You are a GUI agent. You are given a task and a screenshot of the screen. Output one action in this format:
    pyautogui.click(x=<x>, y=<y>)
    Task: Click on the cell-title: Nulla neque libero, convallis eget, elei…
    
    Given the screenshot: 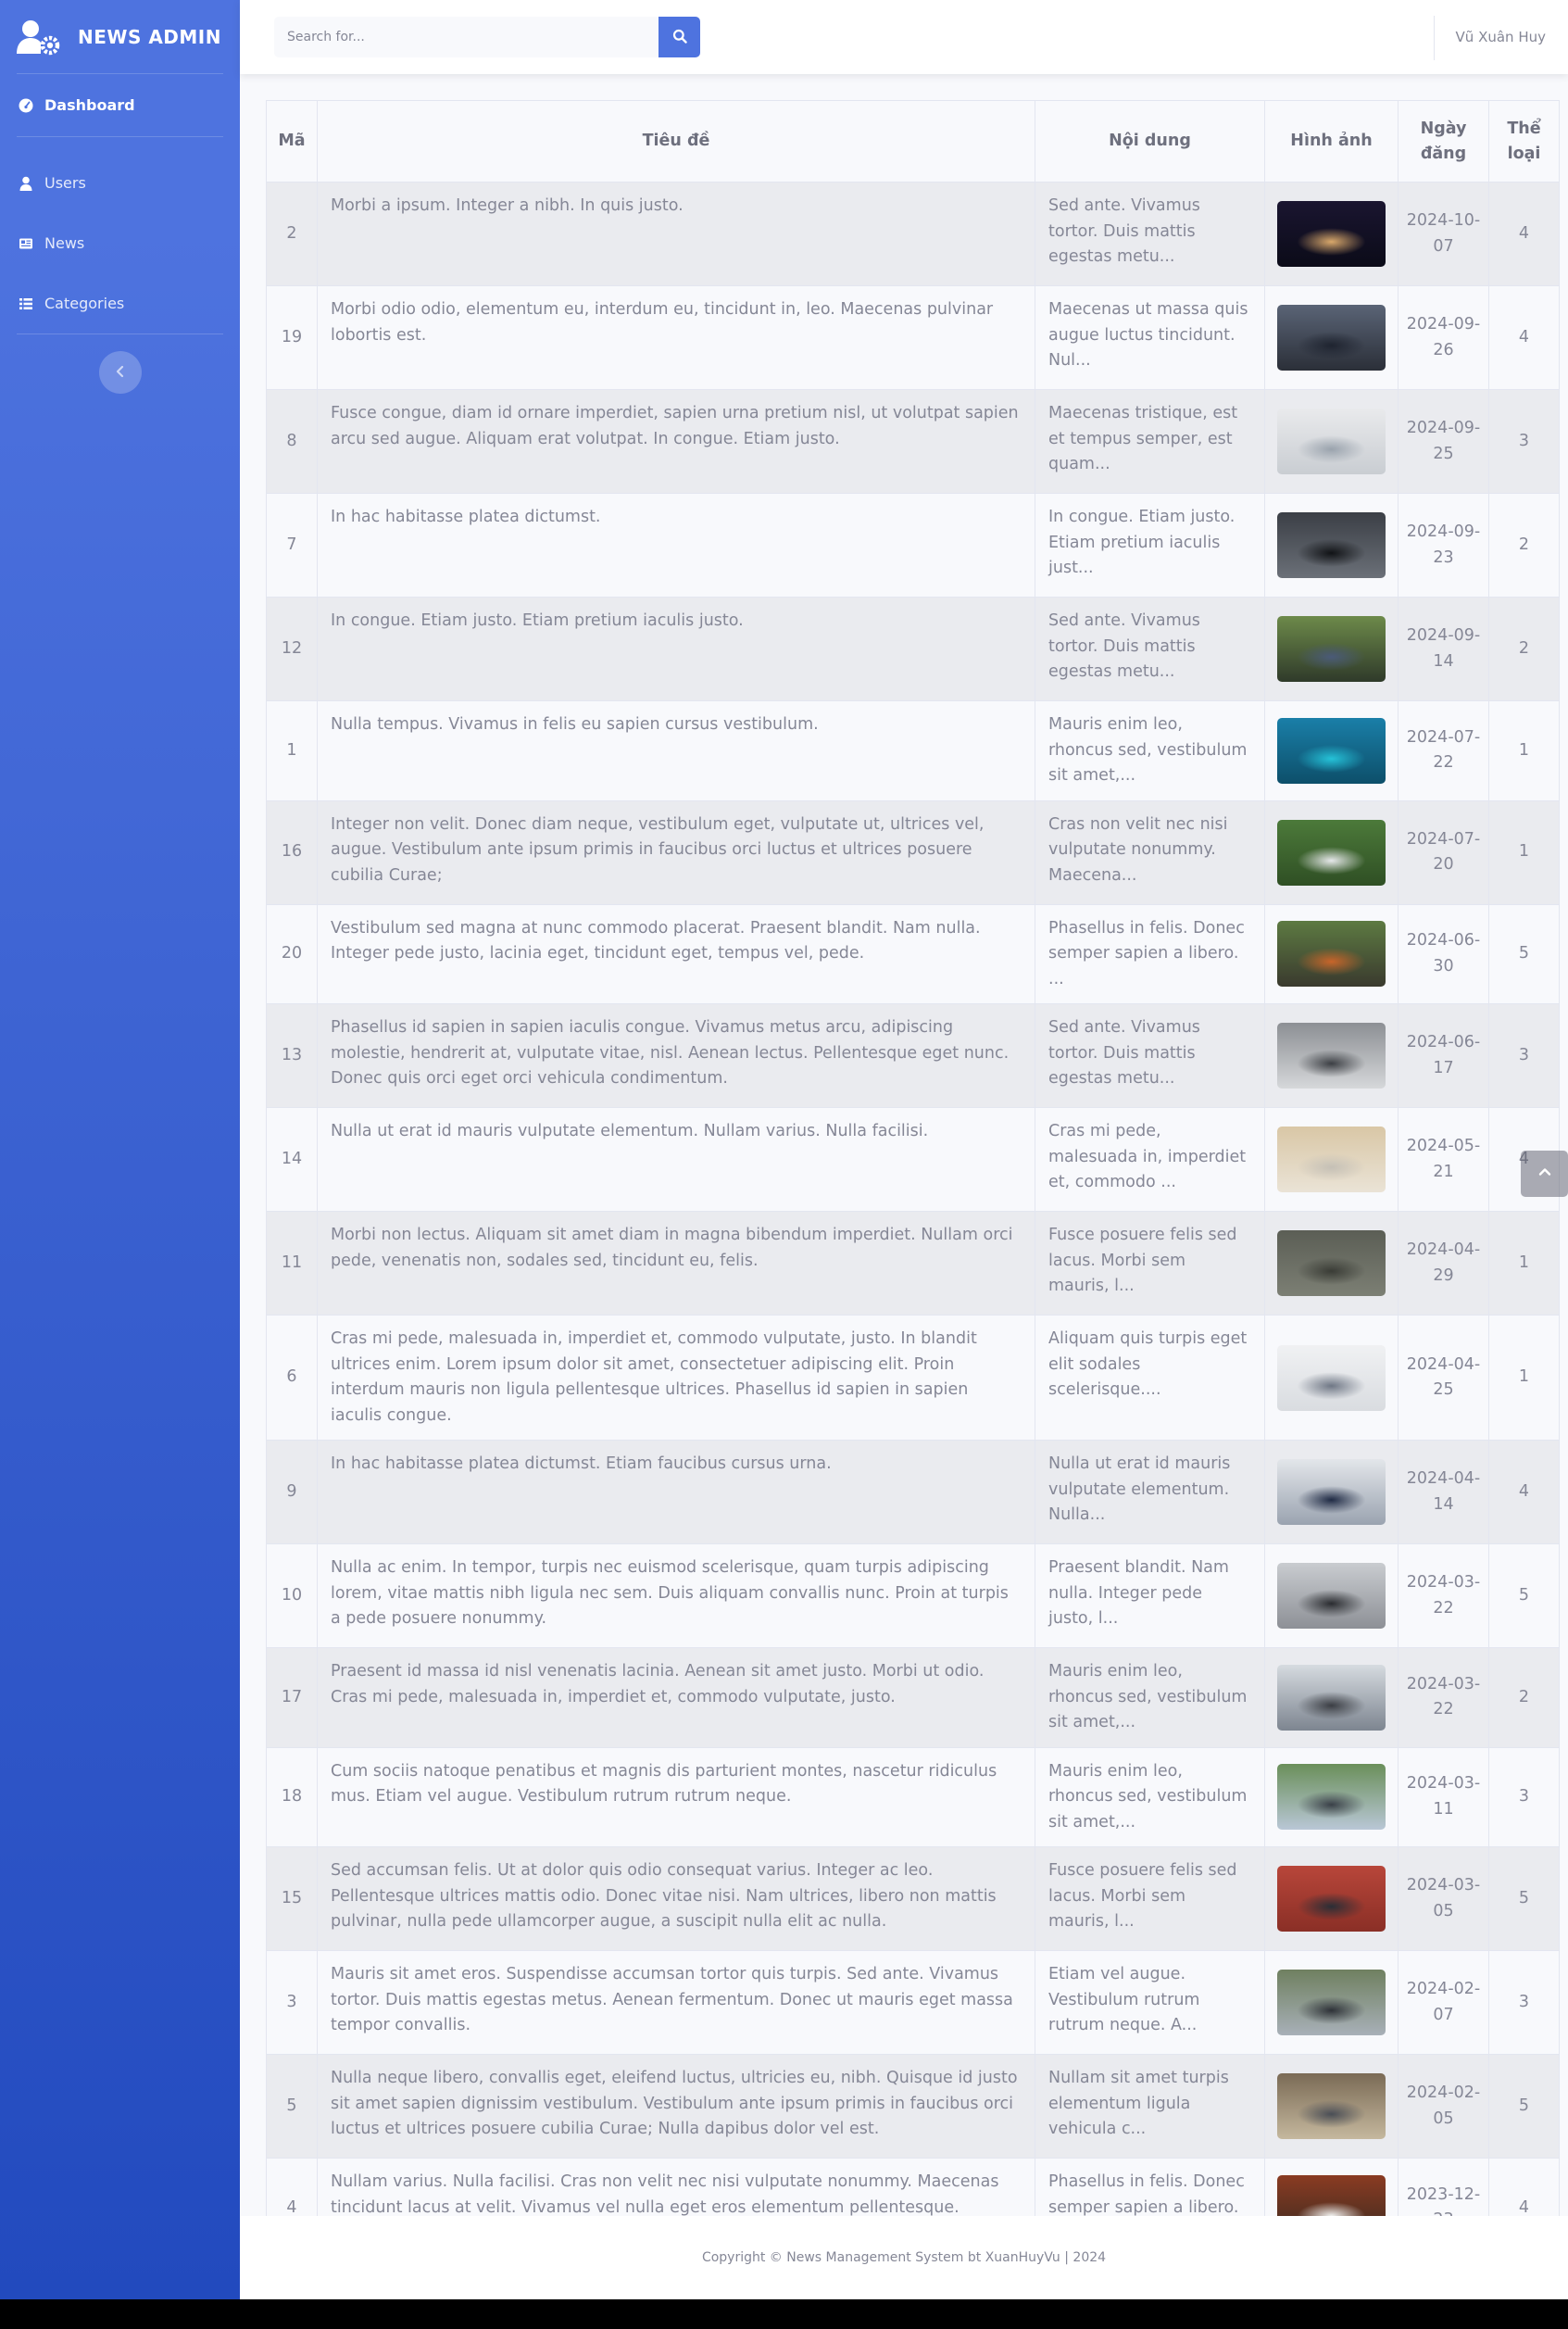 What is the action you would take?
    pyautogui.click(x=676, y=2107)
    